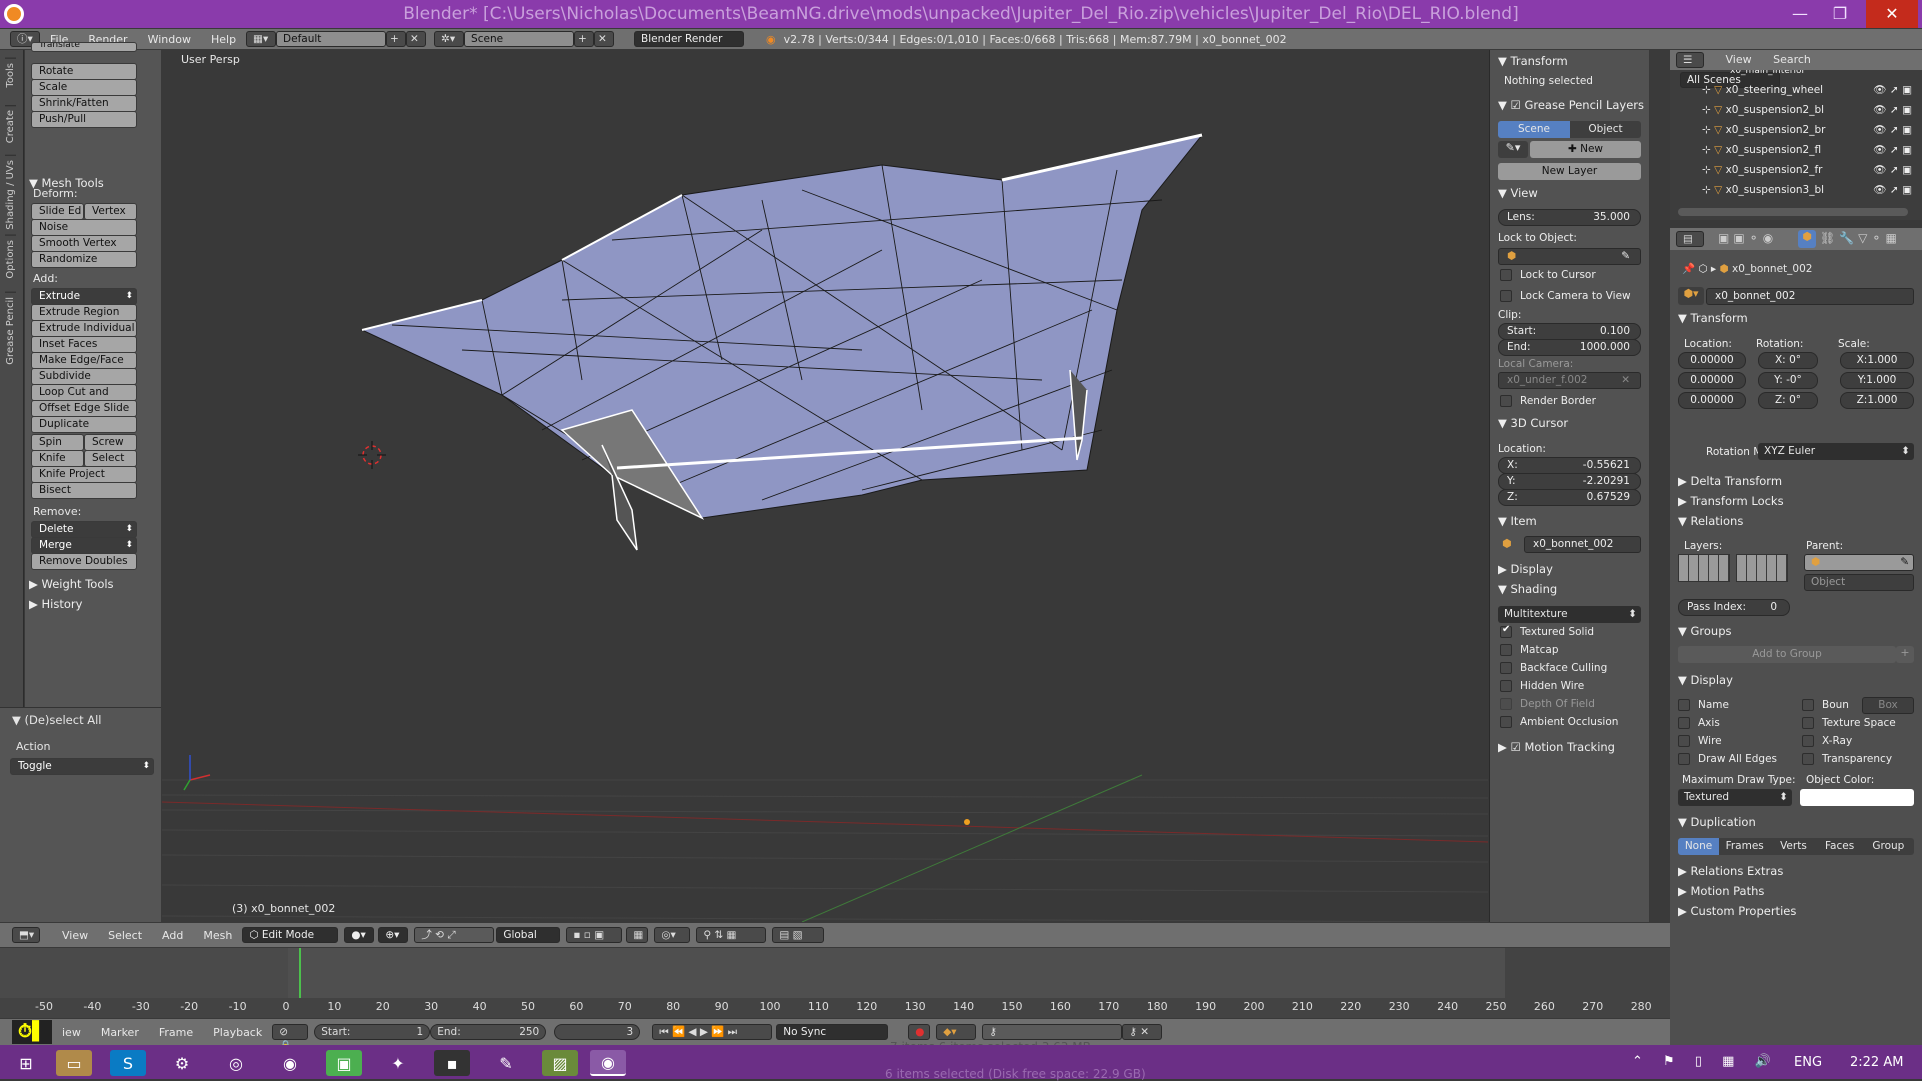  Describe the element at coordinates (84, 87) in the screenshot. I see `scale-button: Scale` at that location.